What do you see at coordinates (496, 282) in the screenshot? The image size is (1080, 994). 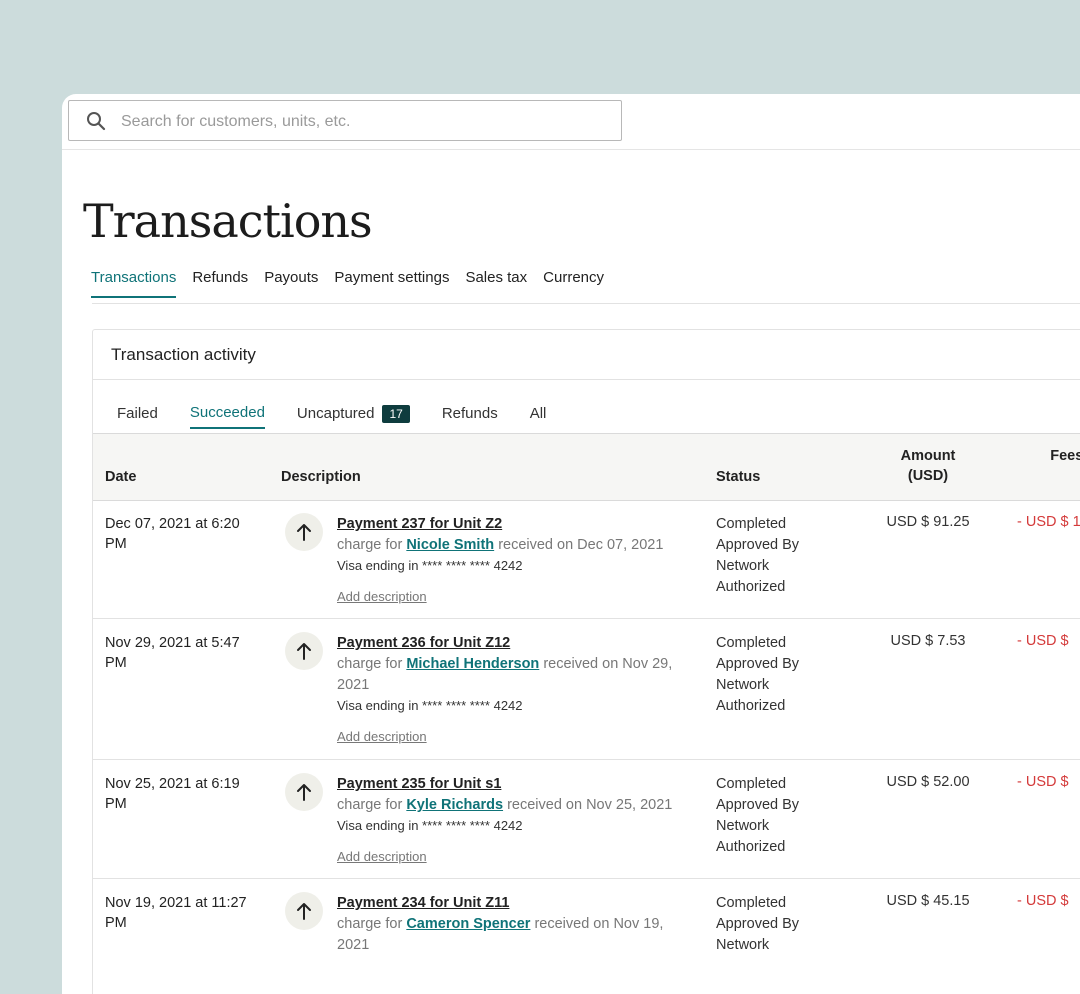 I see `tab-sales-tax: Sales tax` at bounding box center [496, 282].